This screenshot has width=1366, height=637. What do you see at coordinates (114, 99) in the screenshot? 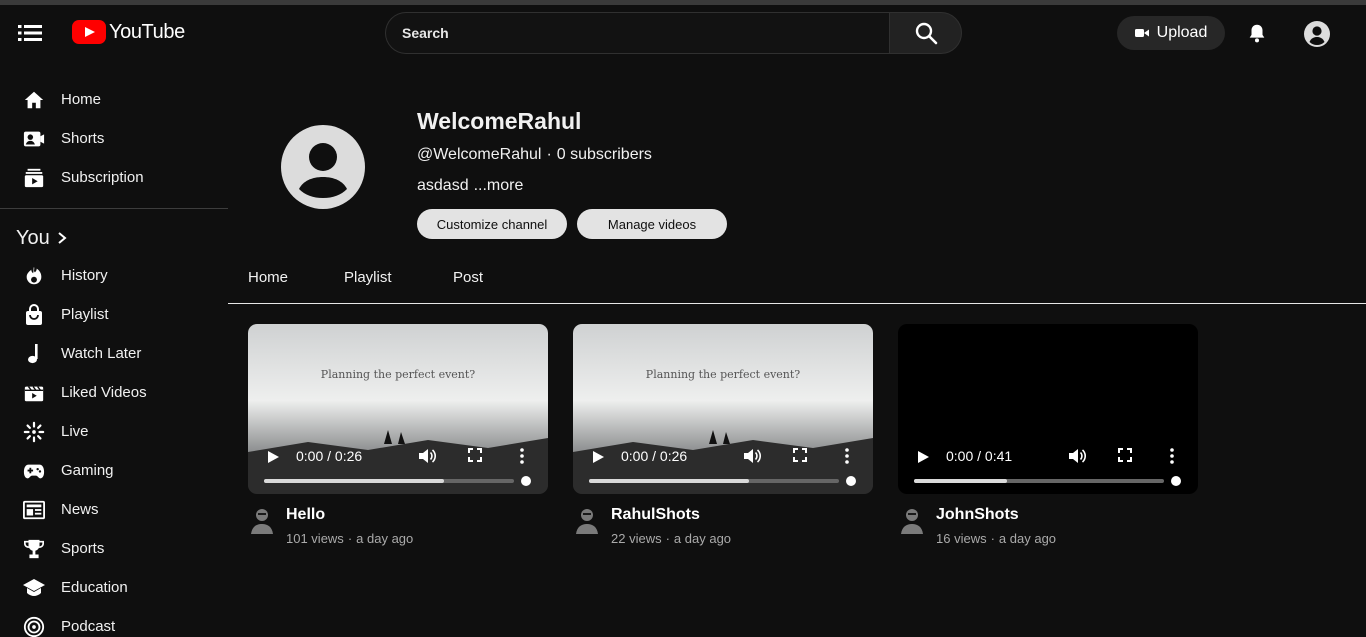
I see `sidebar-item-home: Home` at bounding box center [114, 99].